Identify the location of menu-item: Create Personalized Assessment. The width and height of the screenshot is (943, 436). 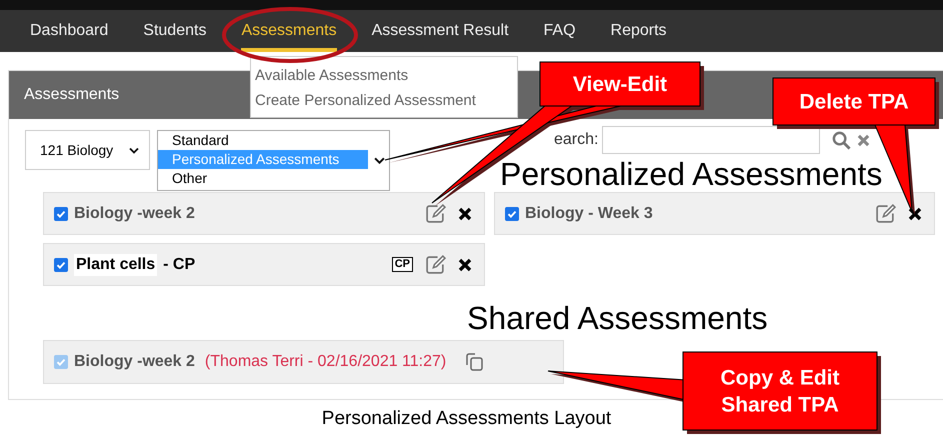
(384, 100).